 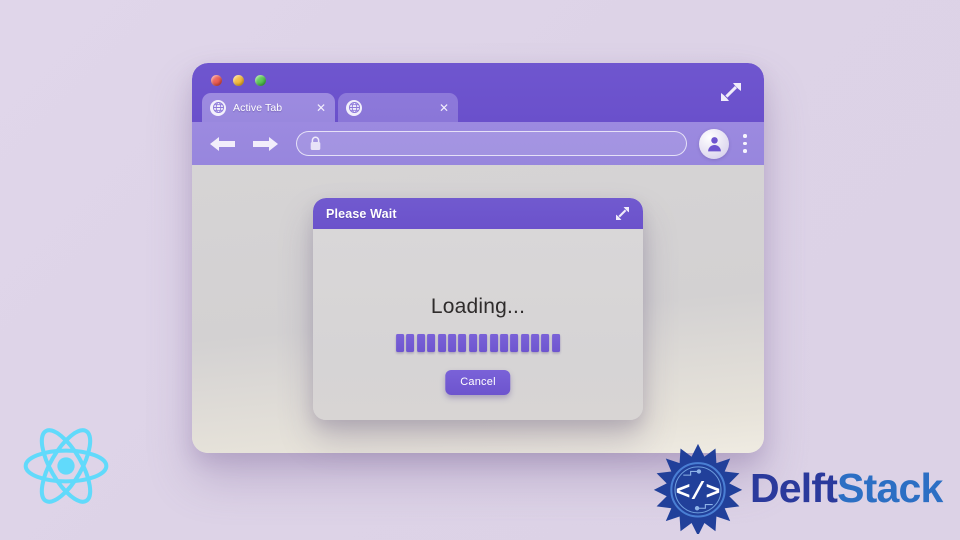 I want to click on delftstack-emblem-icon: </>, so click(x=698, y=489).